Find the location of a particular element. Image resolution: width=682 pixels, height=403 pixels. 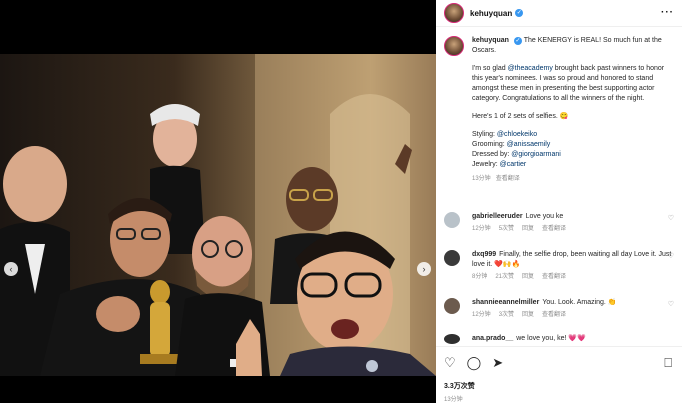

jewelry-label: Jewelry: is located at coordinates (486, 164).